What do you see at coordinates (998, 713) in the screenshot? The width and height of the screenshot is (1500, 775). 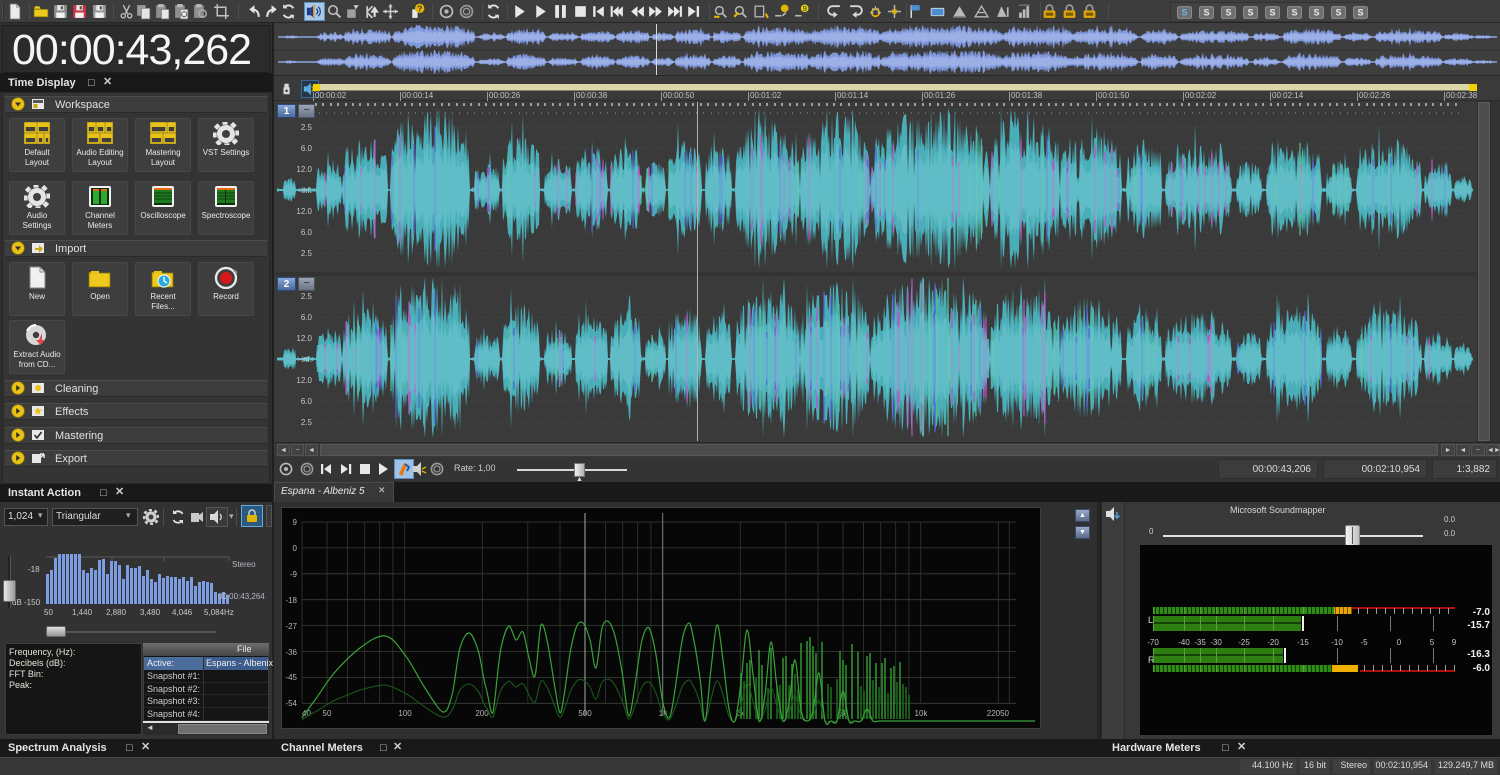 I see `svg-text: 22050` at bounding box center [998, 713].